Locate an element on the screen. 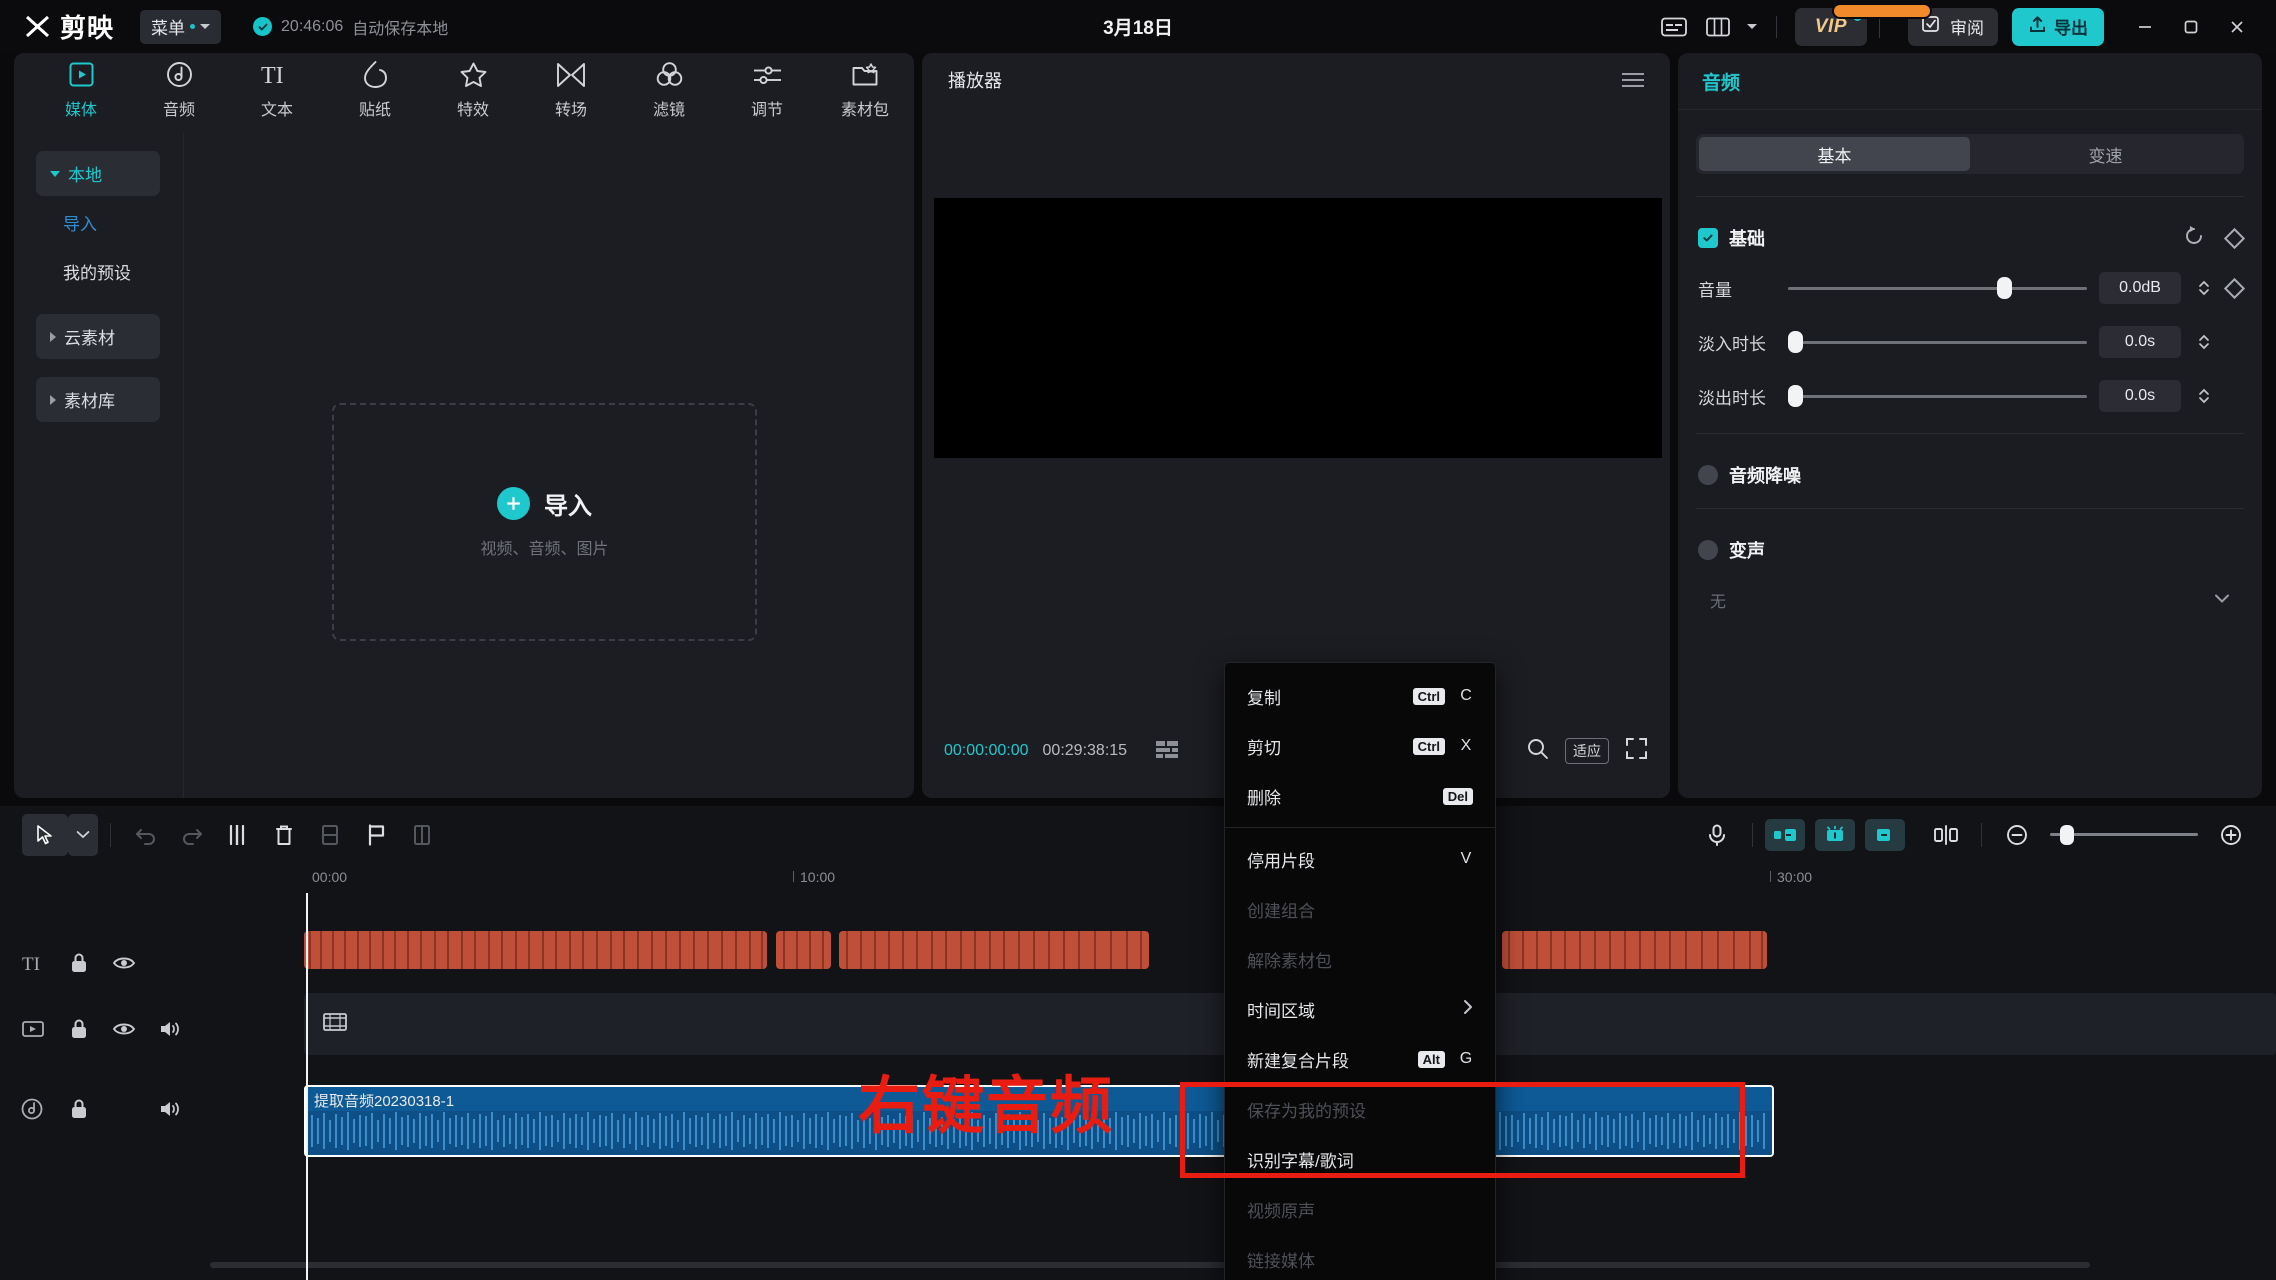 The width and height of the screenshot is (2276, 1280). export-button: 导出 is located at coordinates (2058, 26).